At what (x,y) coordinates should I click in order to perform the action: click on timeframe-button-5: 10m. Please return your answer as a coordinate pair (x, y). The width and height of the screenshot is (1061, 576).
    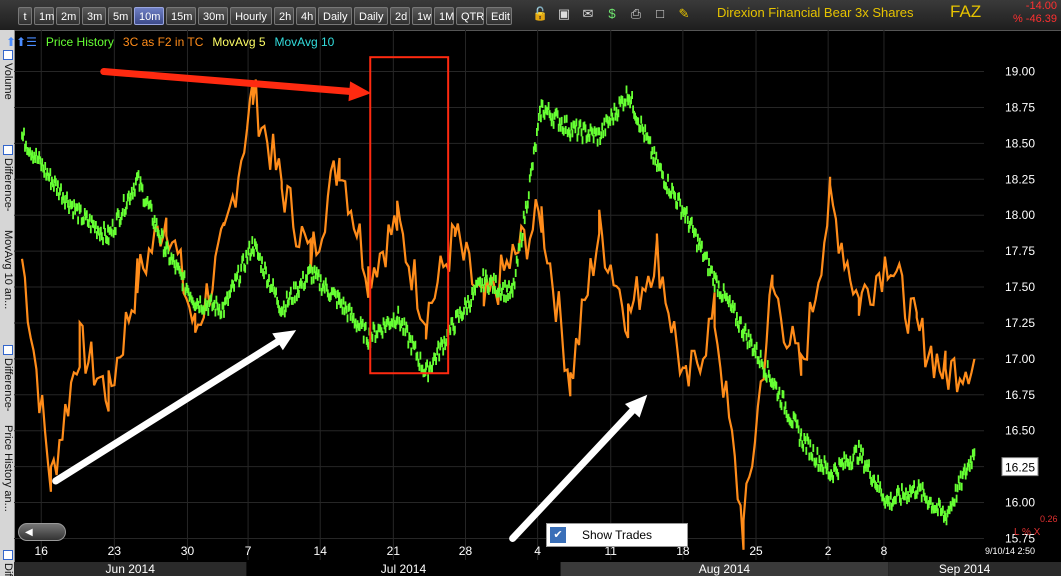
    Looking at the image, I should click on (149, 16).